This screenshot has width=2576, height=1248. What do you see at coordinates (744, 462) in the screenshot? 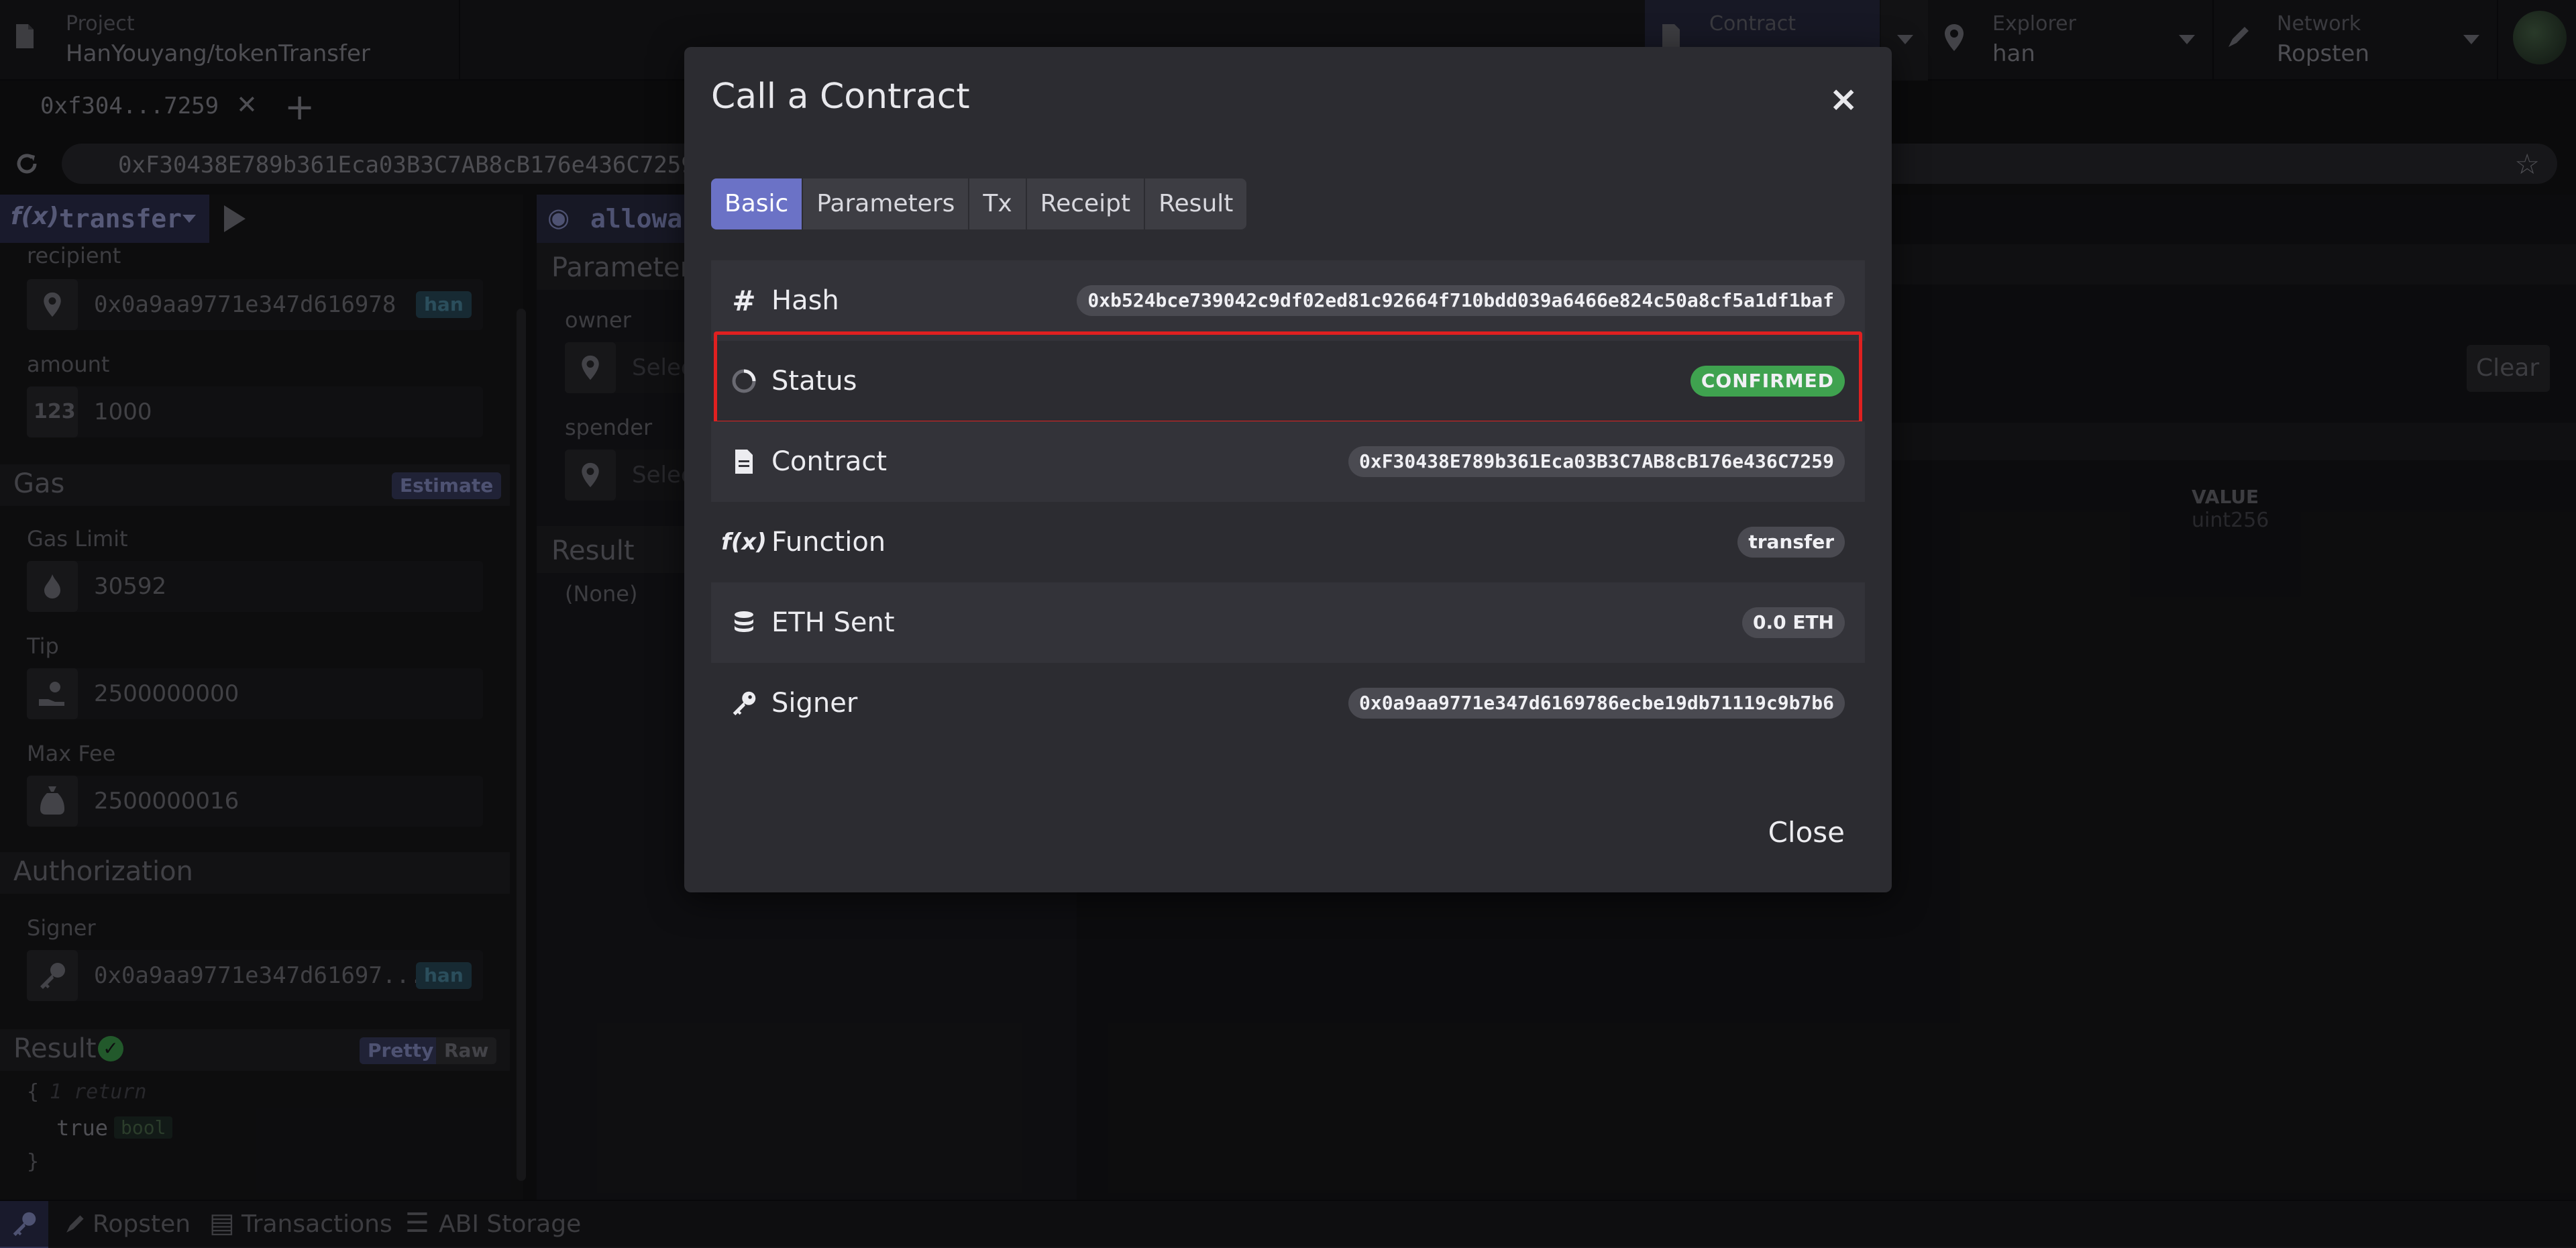
I see `file-icon` at bounding box center [744, 462].